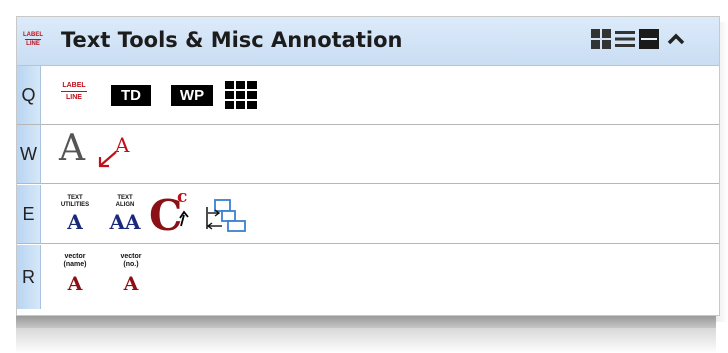 The height and width of the screenshot is (353, 728). I want to click on leader-text-glyph: A, so click(122, 145).